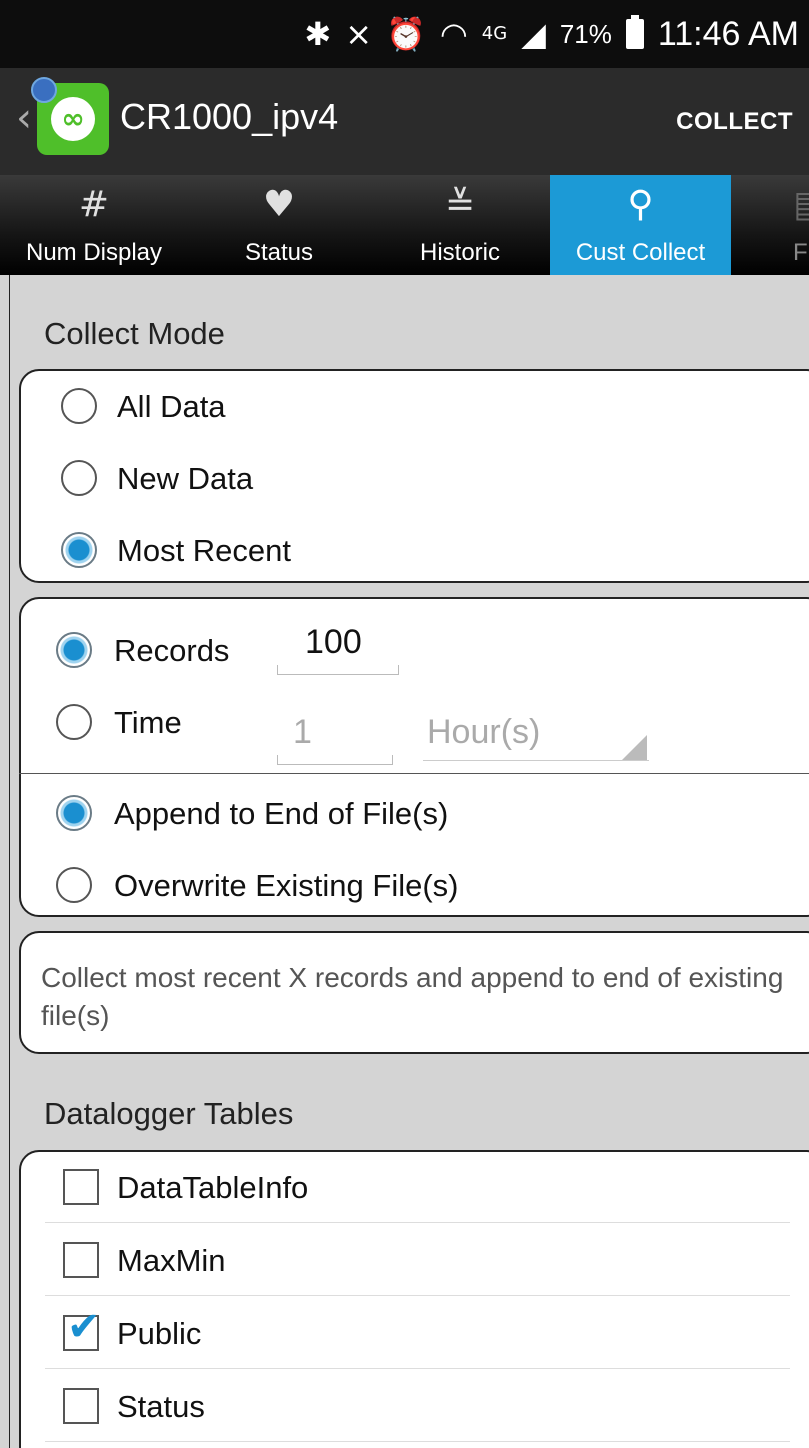 The height and width of the screenshot is (1448, 809). Describe the element at coordinates (286, 886) in the screenshot. I see `radio-label: Overwrite Existing File(s)` at that location.